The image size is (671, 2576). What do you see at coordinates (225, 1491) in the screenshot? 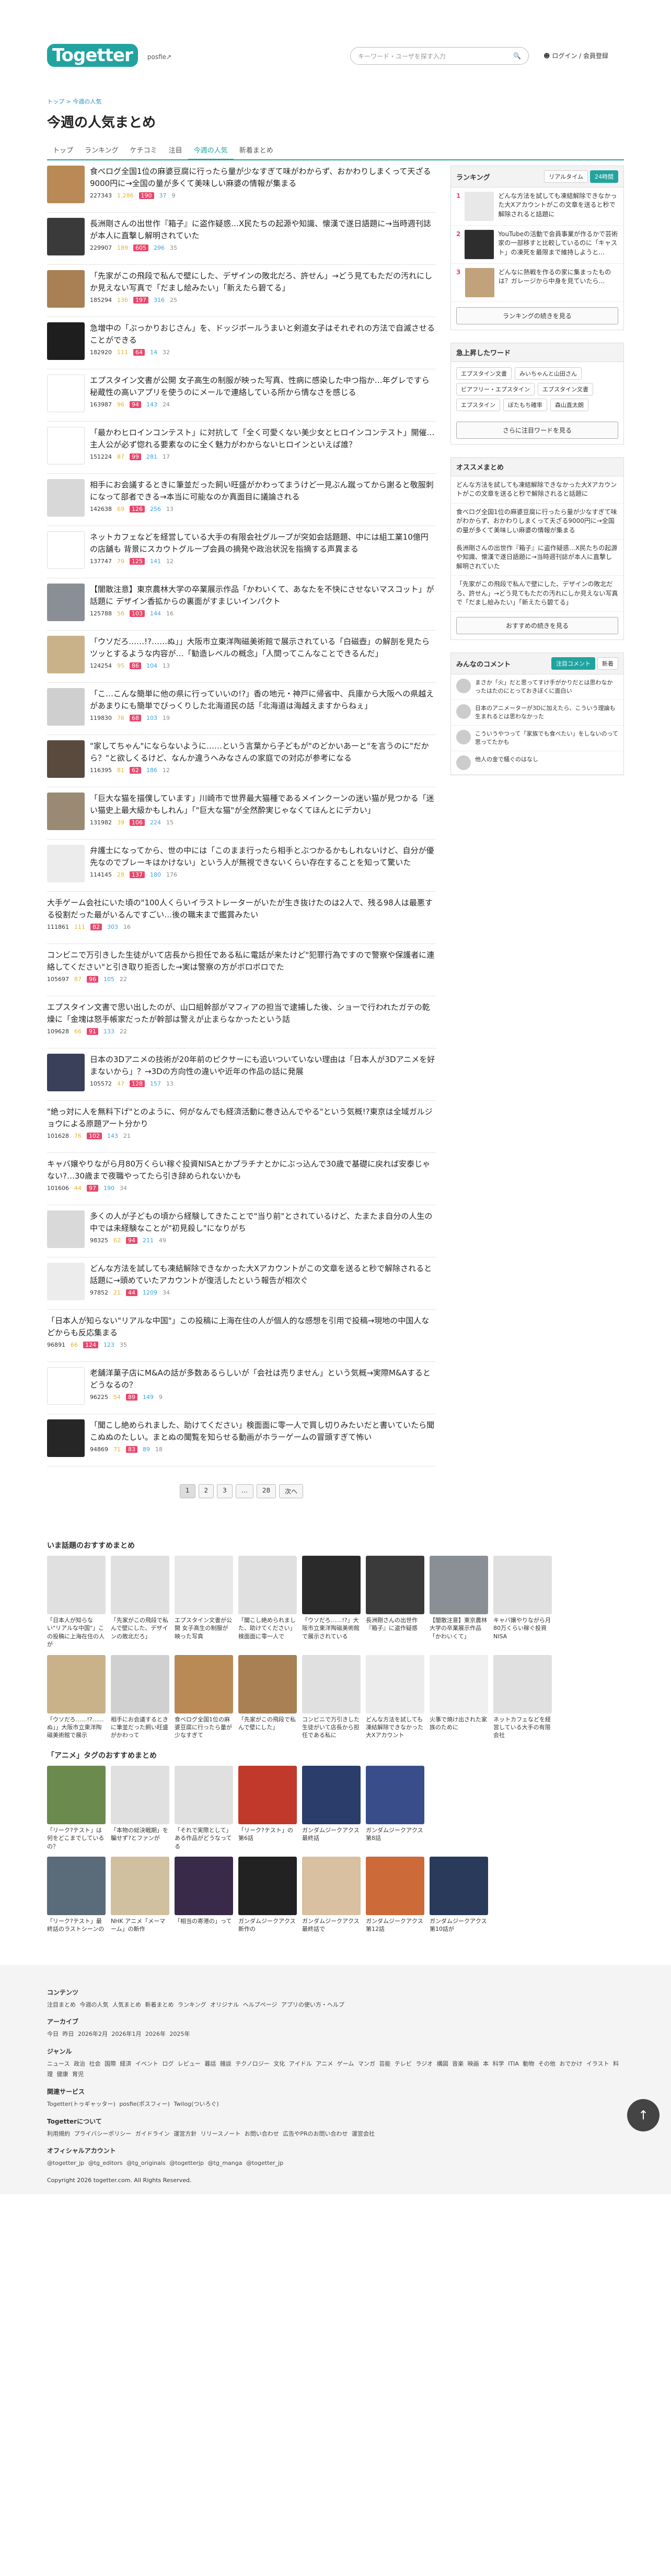
I see `page-link: 3` at bounding box center [225, 1491].